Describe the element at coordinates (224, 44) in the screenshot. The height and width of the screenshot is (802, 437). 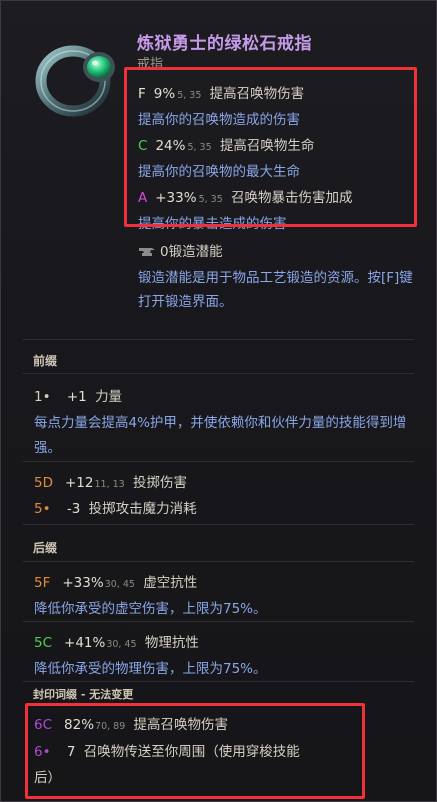
I see `item-name: 炼狱勇士的绿松石戒指` at that location.